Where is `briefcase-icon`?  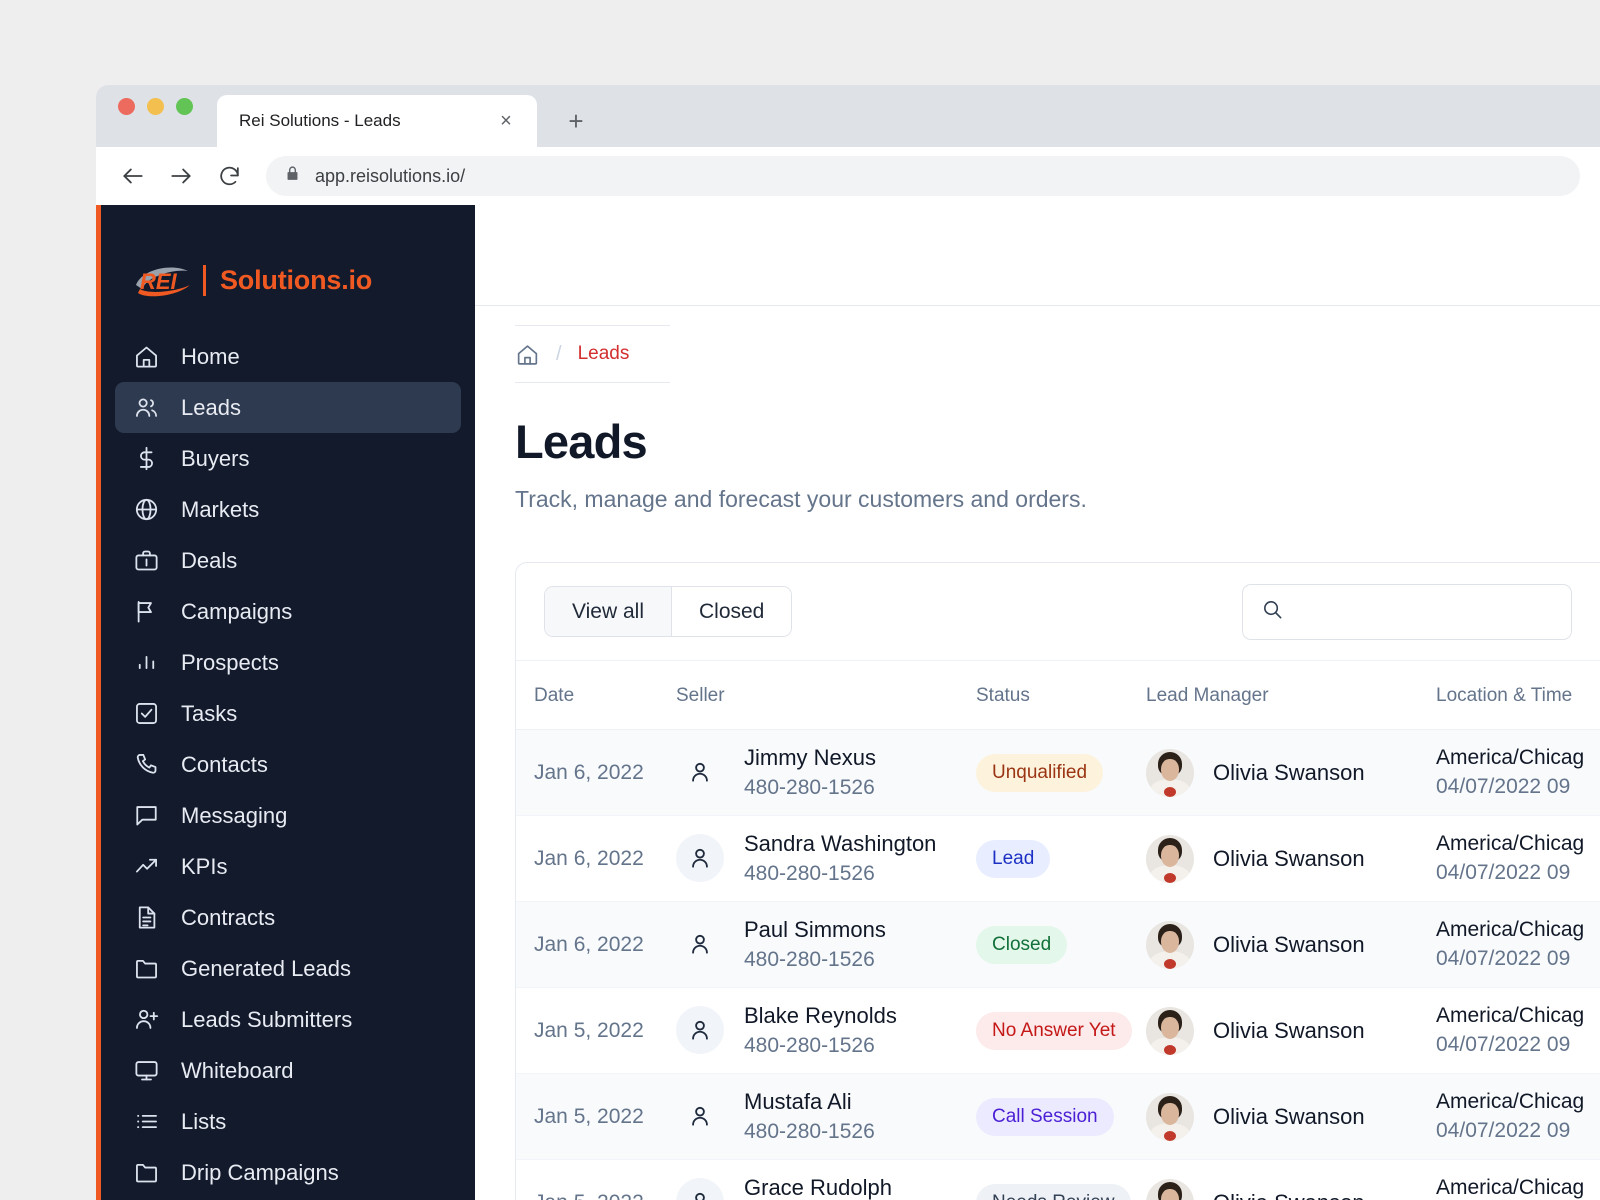 briefcase-icon is located at coordinates (146, 560).